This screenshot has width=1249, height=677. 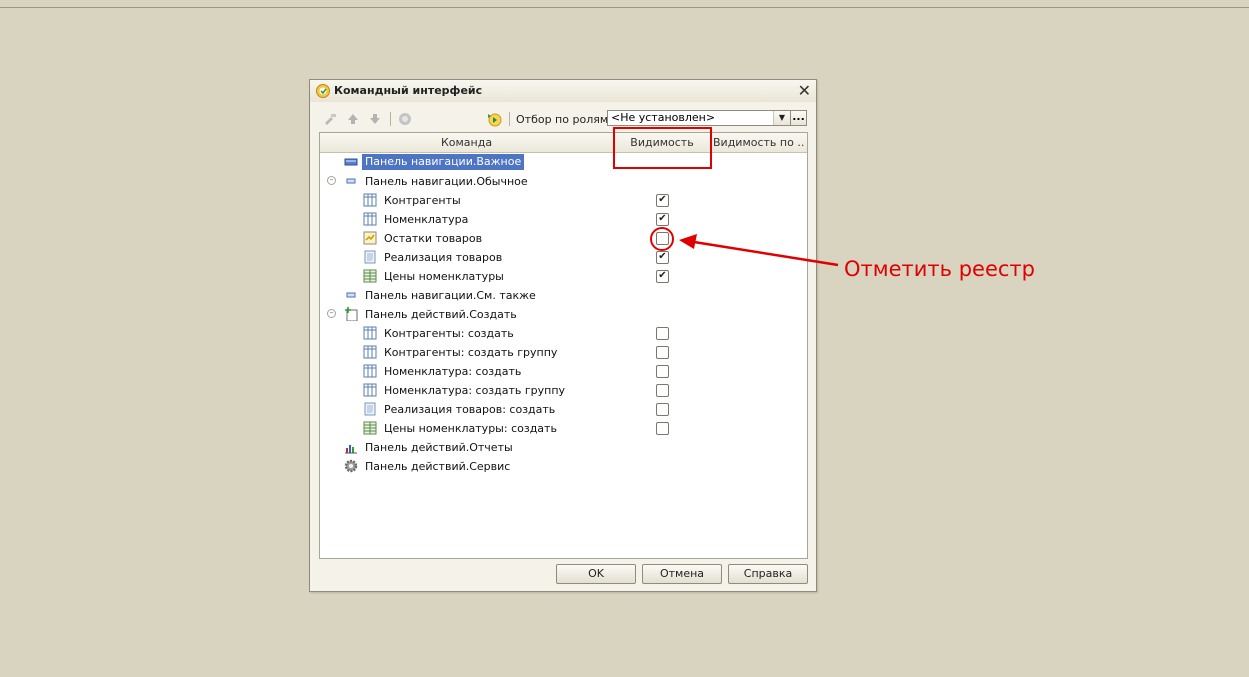 What do you see at coordinates (443, 257) in the screenshot?
I see `row-label: Реализация товаров` at bounding box center [443, 257].